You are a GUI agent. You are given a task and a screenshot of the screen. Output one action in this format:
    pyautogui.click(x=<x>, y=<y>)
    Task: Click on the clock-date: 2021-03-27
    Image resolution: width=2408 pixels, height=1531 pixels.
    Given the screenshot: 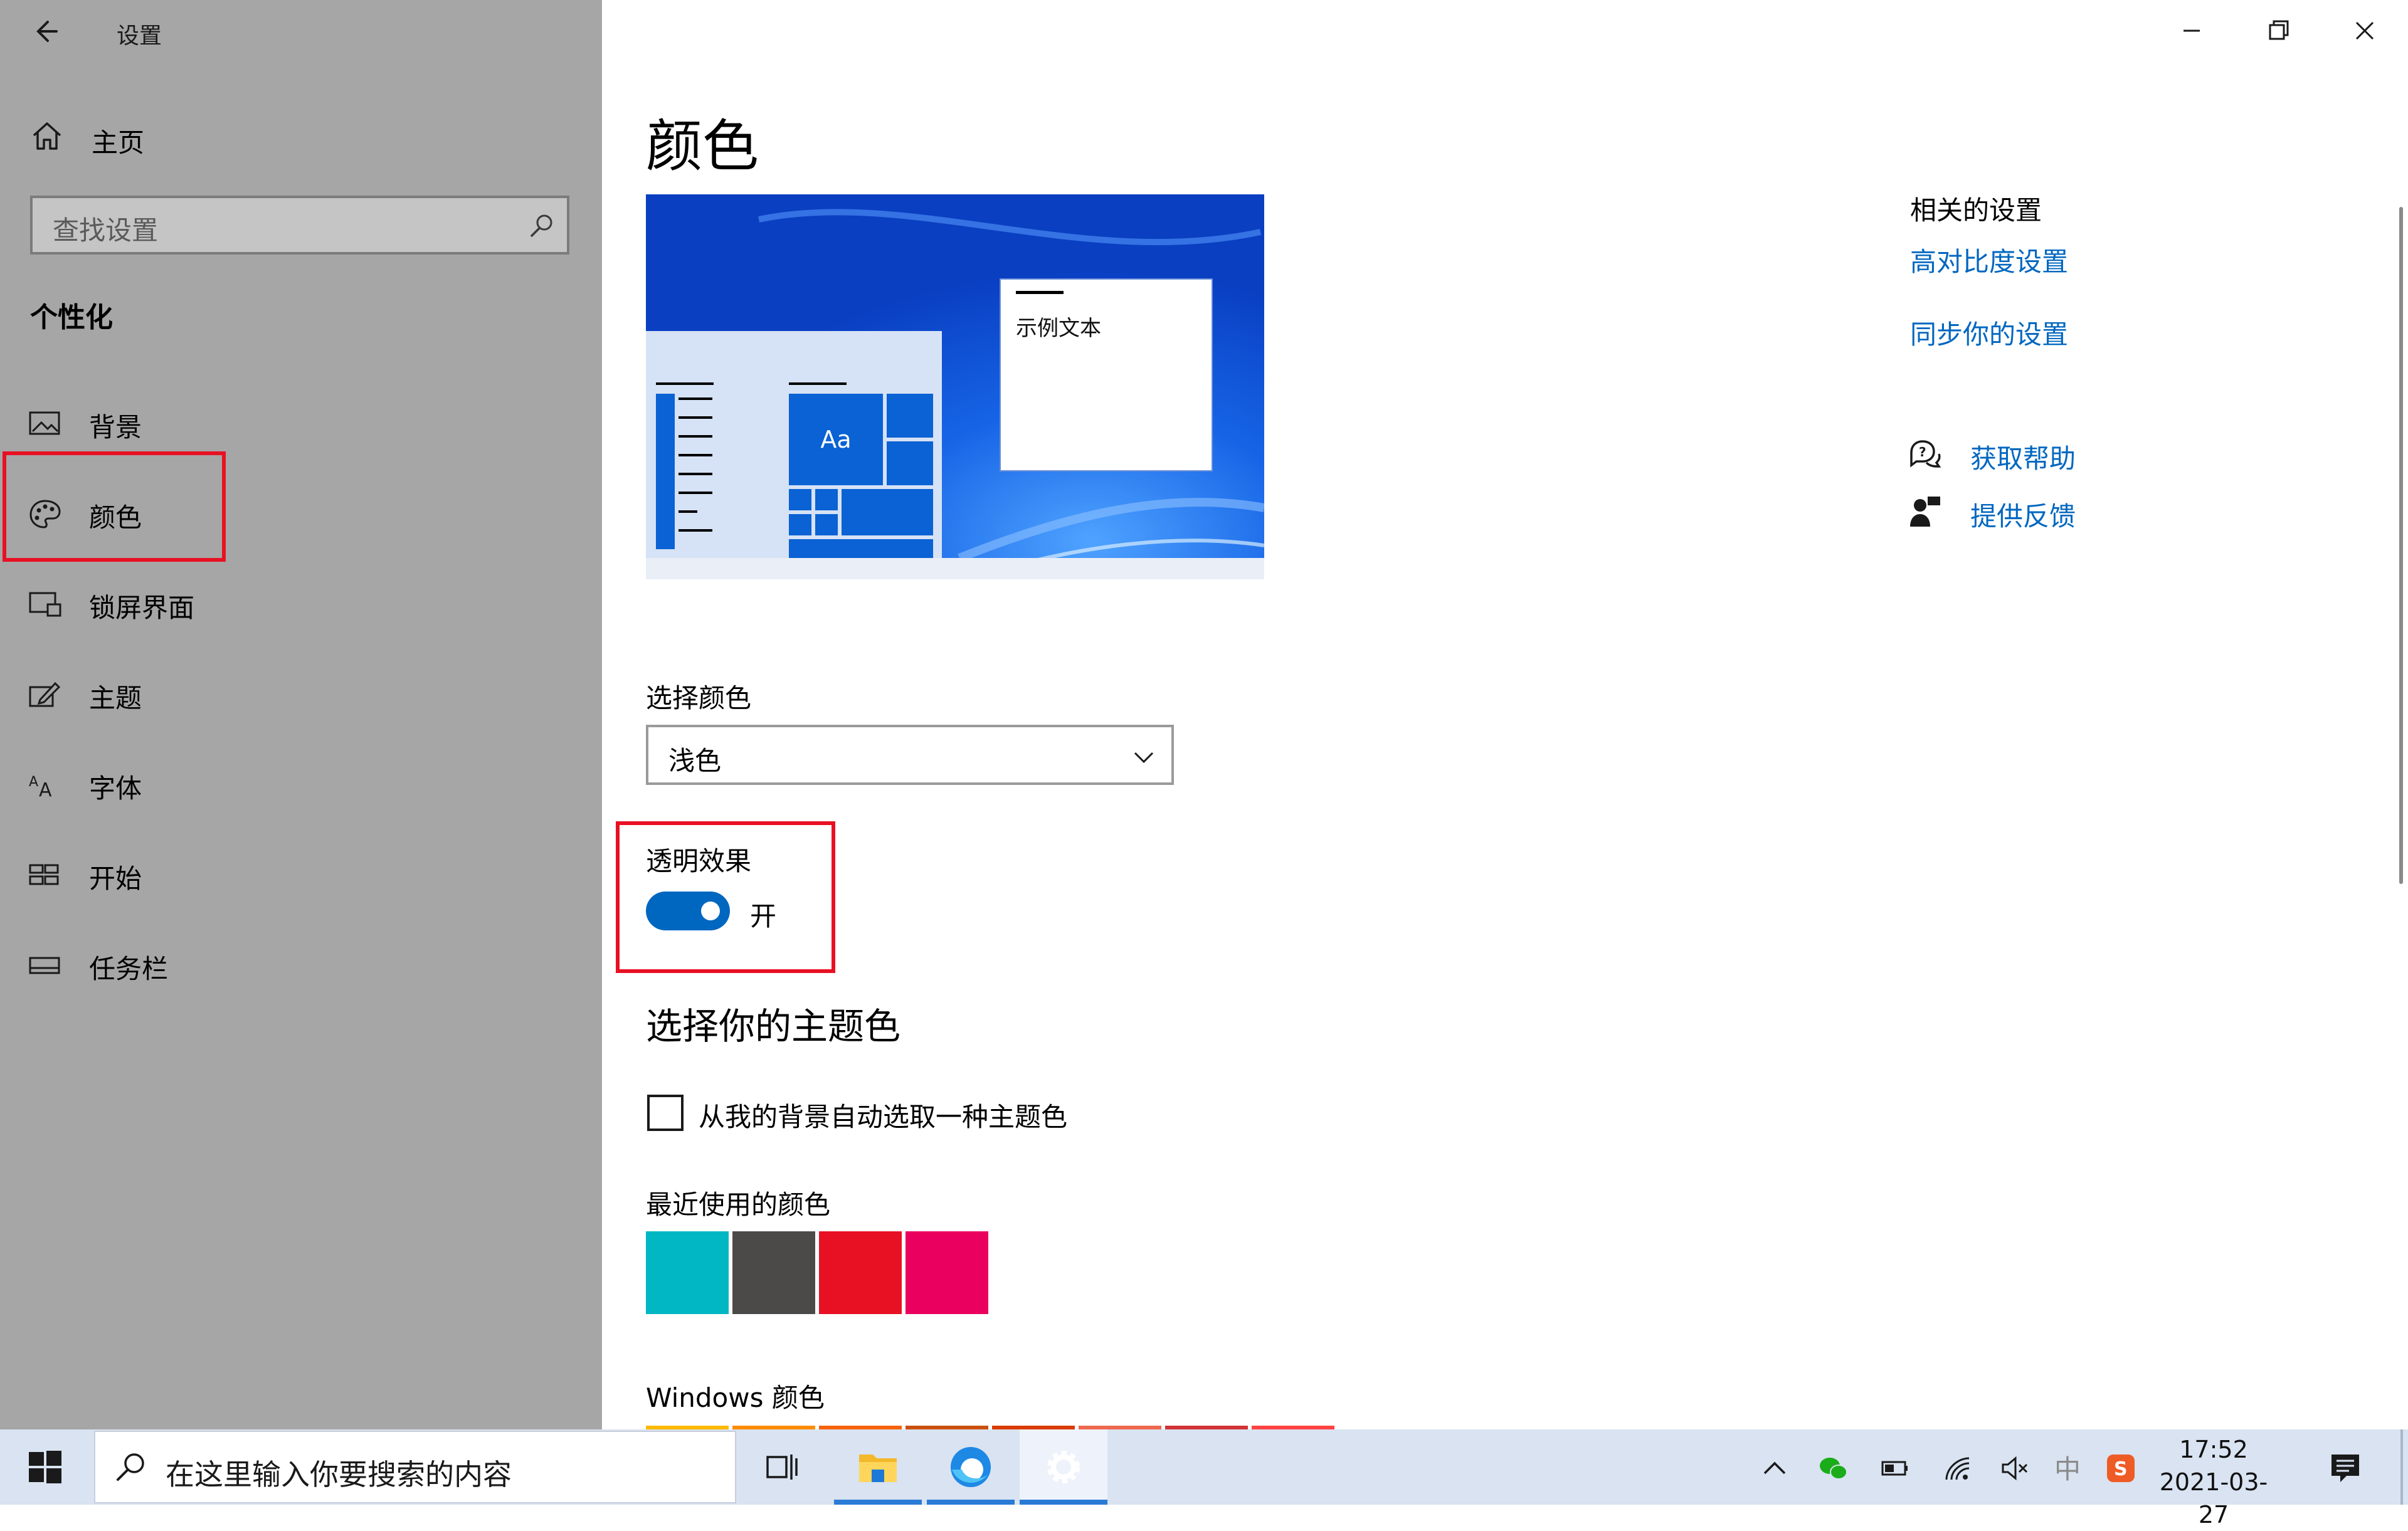 What is the action you would take?
    pyautogui.click(x=2213, y=1498)
    